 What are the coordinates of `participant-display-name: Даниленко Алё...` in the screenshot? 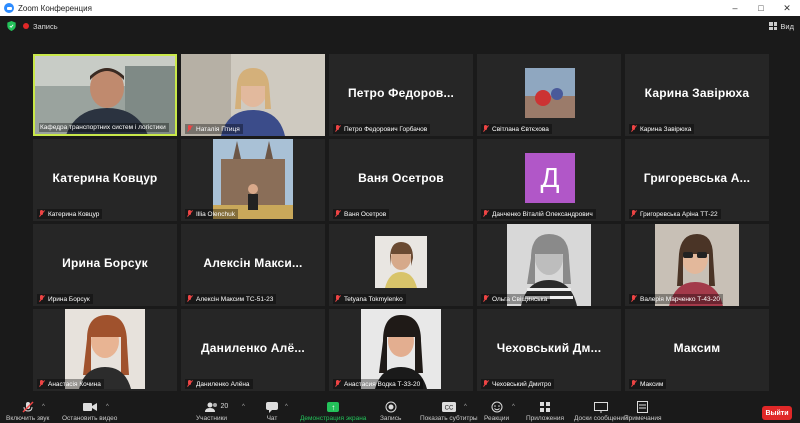 It's located at (253, 348).